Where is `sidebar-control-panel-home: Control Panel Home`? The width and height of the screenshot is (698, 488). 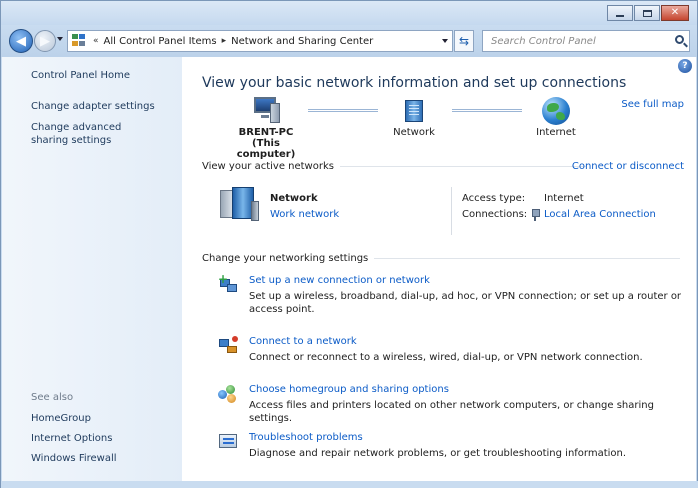 sidebar-control-panel-home: Control Panel Home is located at coordinates (105, 75).